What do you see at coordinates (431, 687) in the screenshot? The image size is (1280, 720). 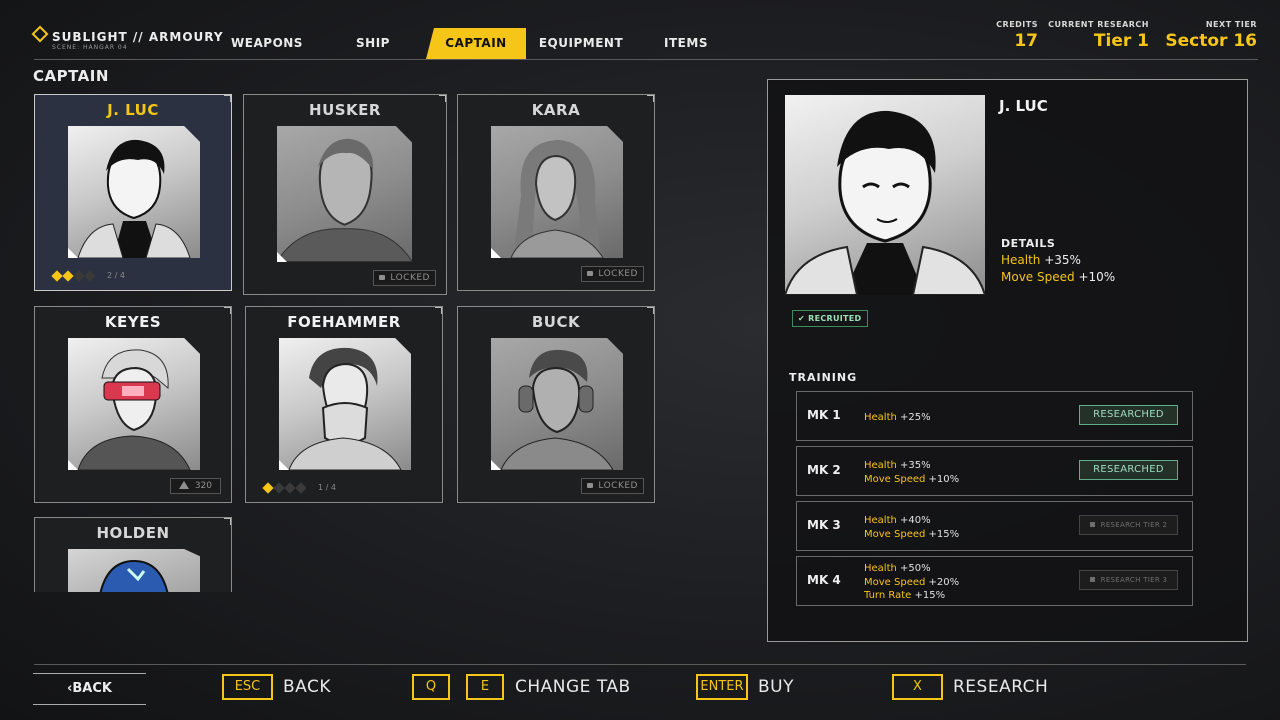 I see `q-key-hint: Q` at bounding box center [431, 687].